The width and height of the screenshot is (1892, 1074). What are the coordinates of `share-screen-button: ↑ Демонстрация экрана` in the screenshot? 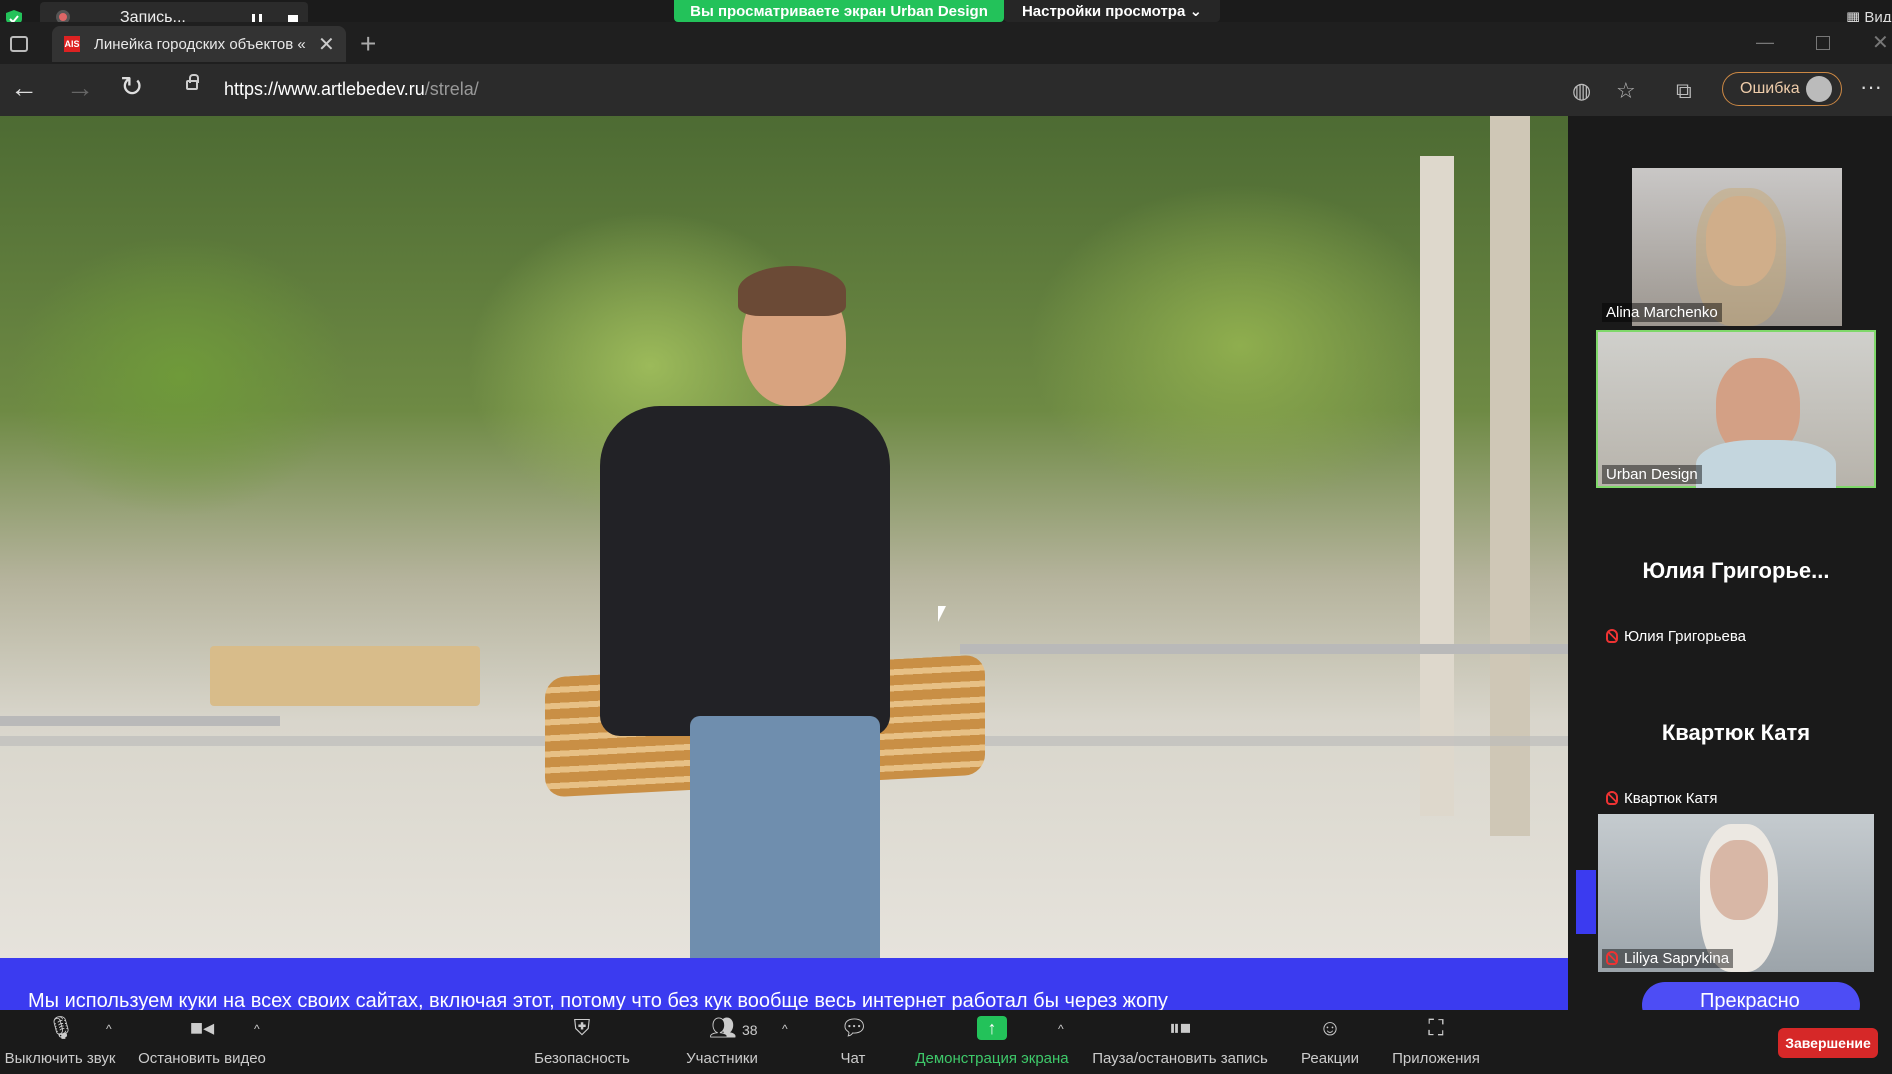 It's located at (992, 1041).